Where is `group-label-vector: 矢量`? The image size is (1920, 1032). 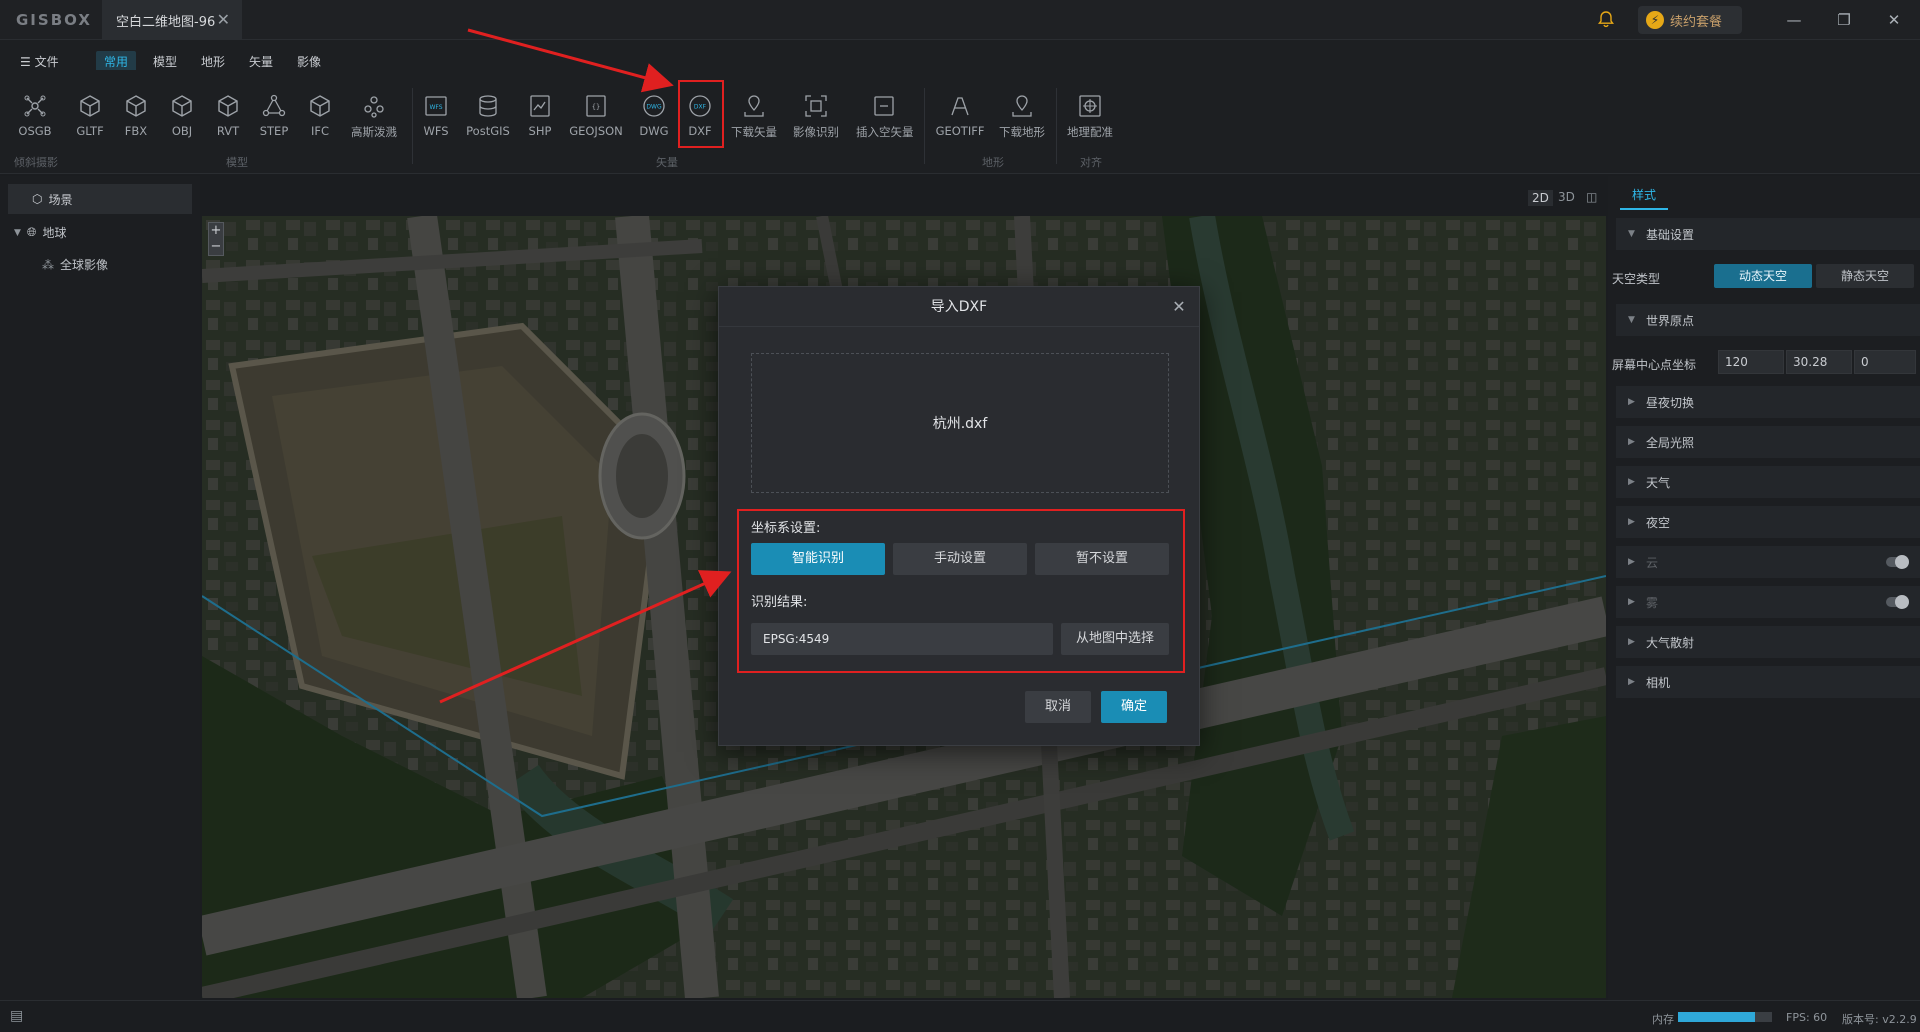 group-label-vector: 矢量 is located at coordinates (667, 162).